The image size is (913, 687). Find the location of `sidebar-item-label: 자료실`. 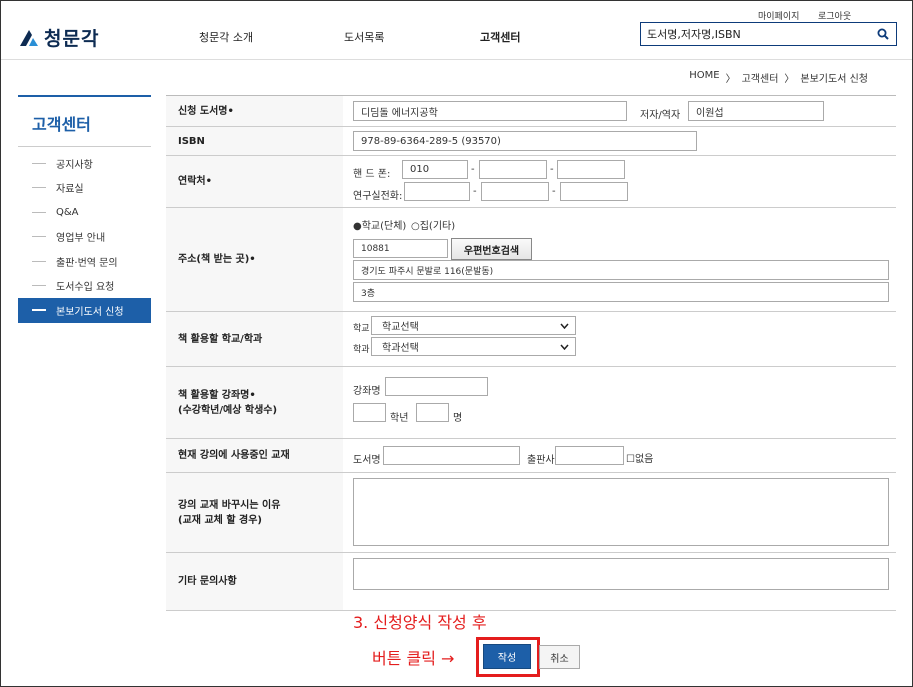

sidebar-item-label: 자료실 is located at coordinates (70, 190).